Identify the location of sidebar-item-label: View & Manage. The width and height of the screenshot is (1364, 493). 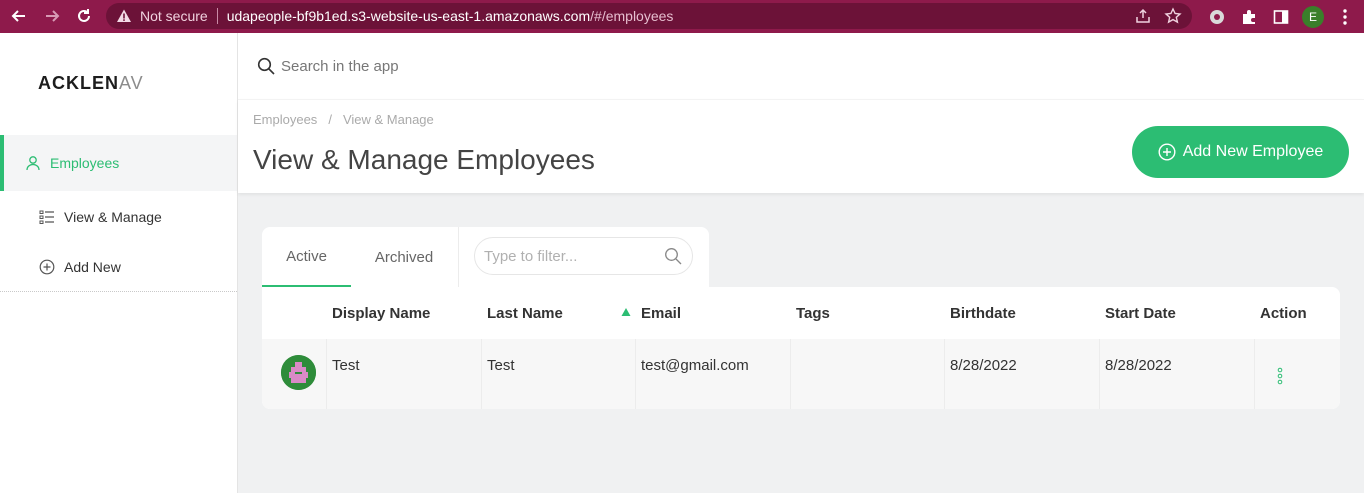
(113, 217).